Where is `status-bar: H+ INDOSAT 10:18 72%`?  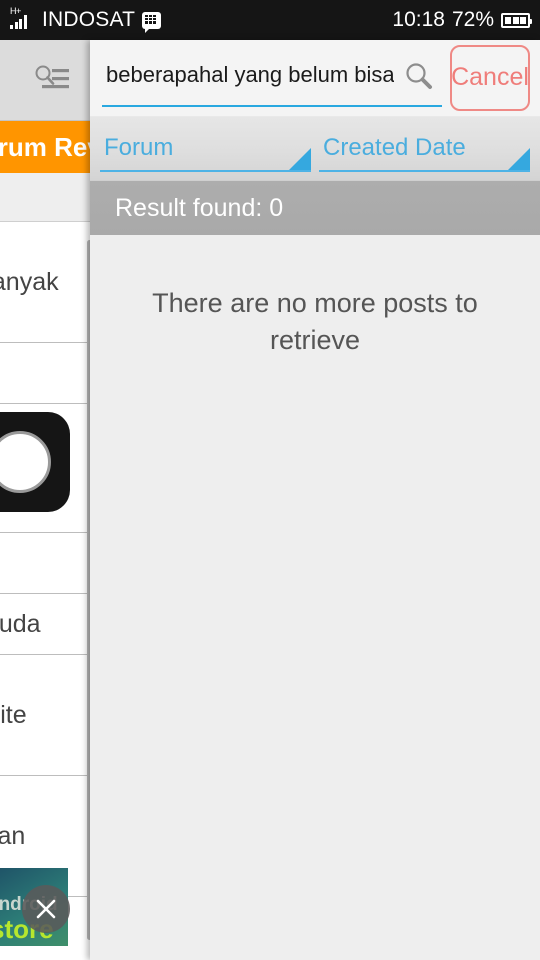
status-bar: H+ INDOSAT 10:18 72% is located at coordinates (270, 20).